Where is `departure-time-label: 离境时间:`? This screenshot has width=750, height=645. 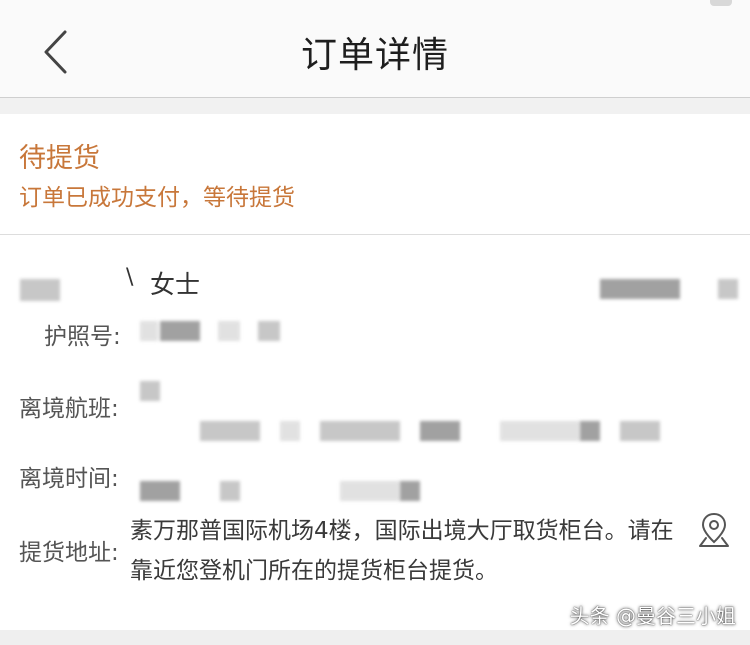 departure-time-label: 离境时间: is located at coordinates (69, 479).